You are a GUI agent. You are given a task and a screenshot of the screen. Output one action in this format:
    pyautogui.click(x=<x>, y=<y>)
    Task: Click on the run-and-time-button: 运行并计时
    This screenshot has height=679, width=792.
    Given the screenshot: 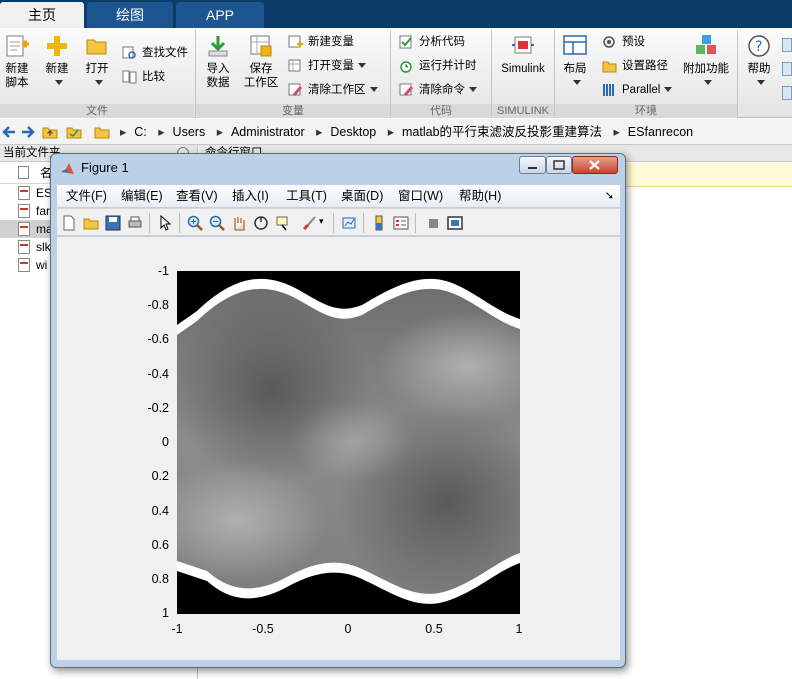 What is the action you would take?
    pyautogui.click(x=437, y=66)
    